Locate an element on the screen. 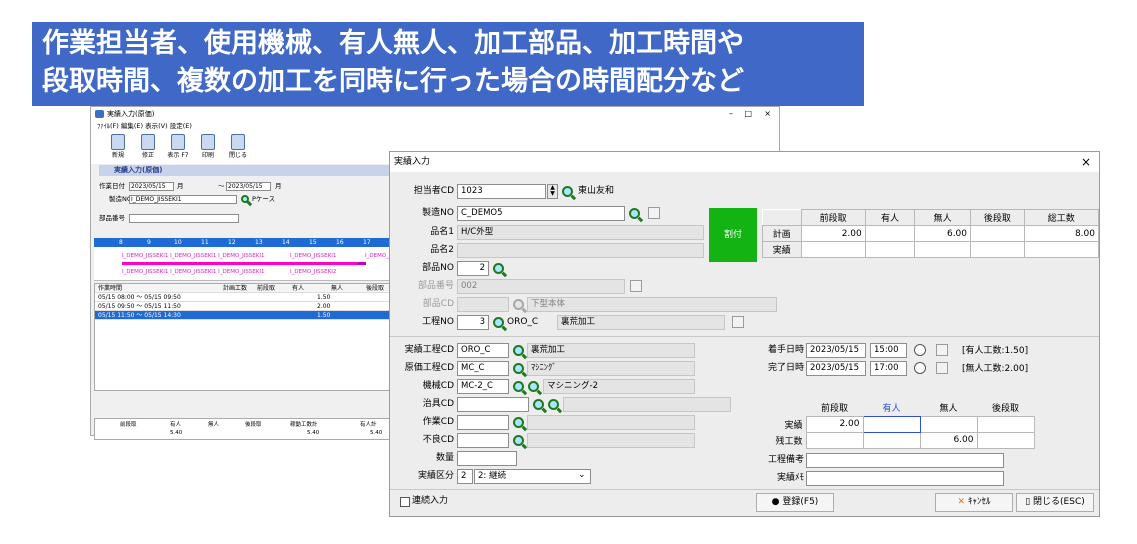 This screenshot has width=1137, height=544. table-row: 05/15 08:00 ～ 05/15 09:50 1.50 is located at coordinates (249, 297).